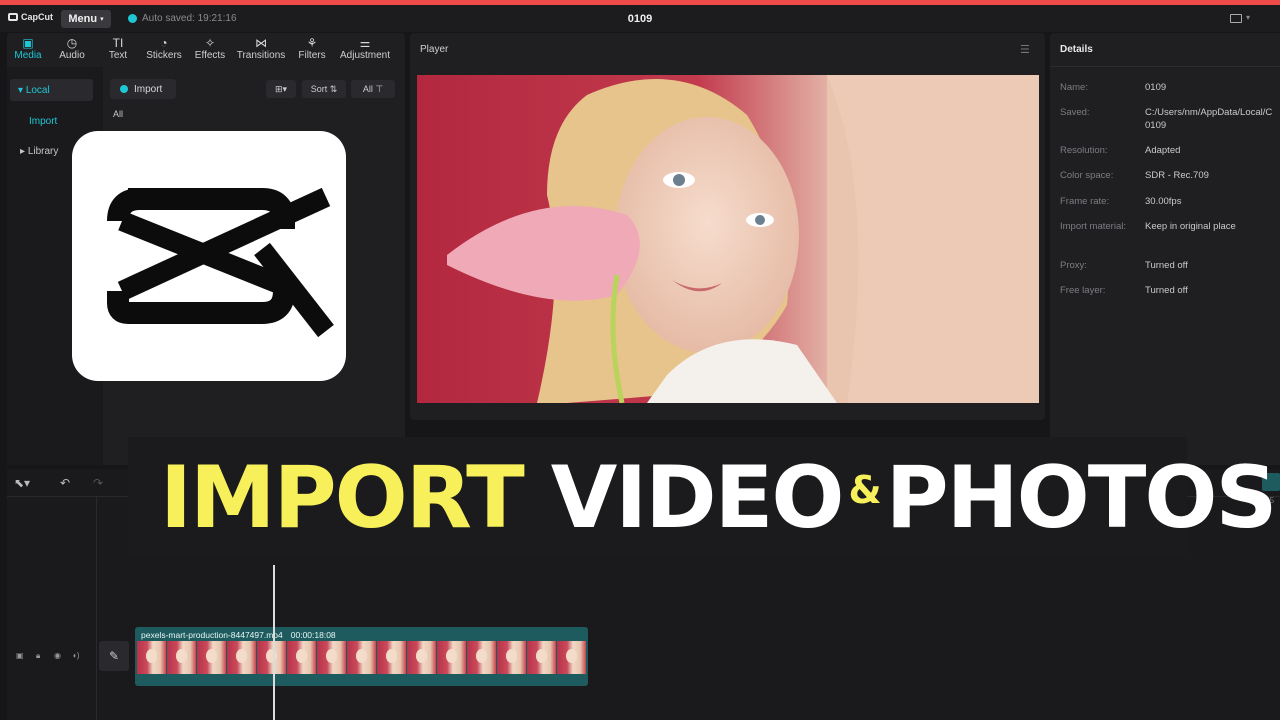 The width and height of the screenshot is (1280, 720). What do you see at coordinates (261, 50) in the screenshot?
I see `tab-transitions: ⋈ Transitions` at bounding box center [261, 50].